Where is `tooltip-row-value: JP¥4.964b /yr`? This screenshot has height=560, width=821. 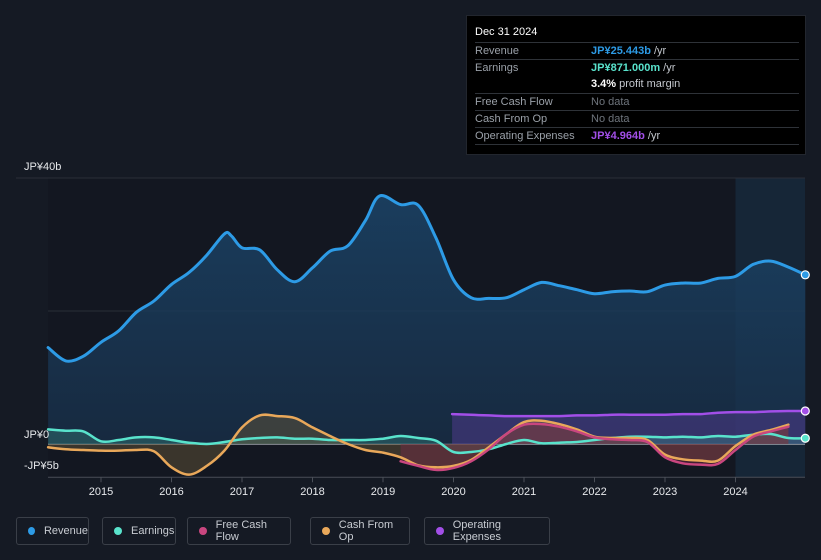
tooltip-row-value: JP¥4.964b /yr is located at coordinates (625, 136).